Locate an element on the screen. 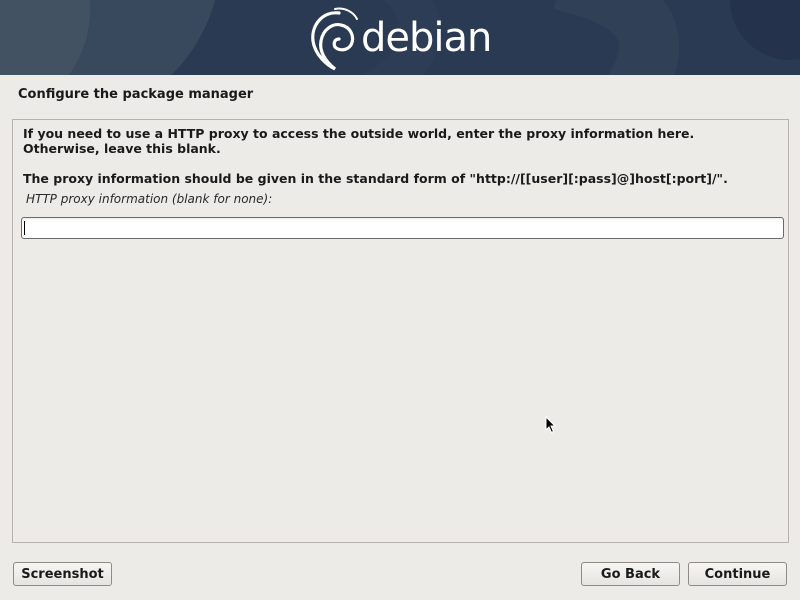  debian-logo-text: debian is located at coordinates (426, 38).